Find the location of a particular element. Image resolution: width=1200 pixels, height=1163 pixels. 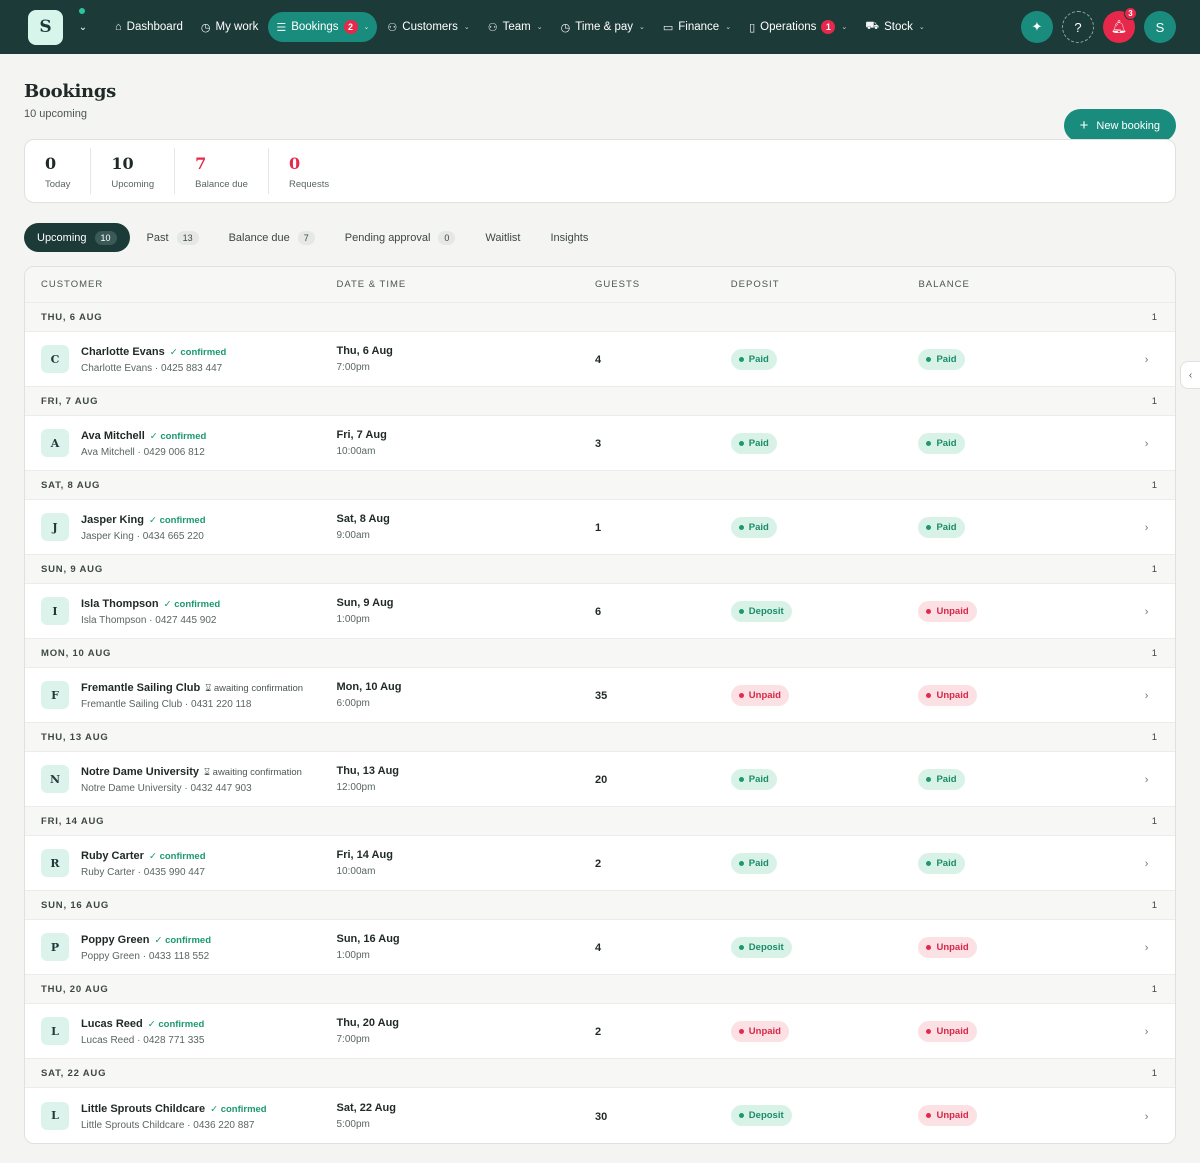

tab-pending-approval: Pending approval 0 is located at coordinates (400, 237).